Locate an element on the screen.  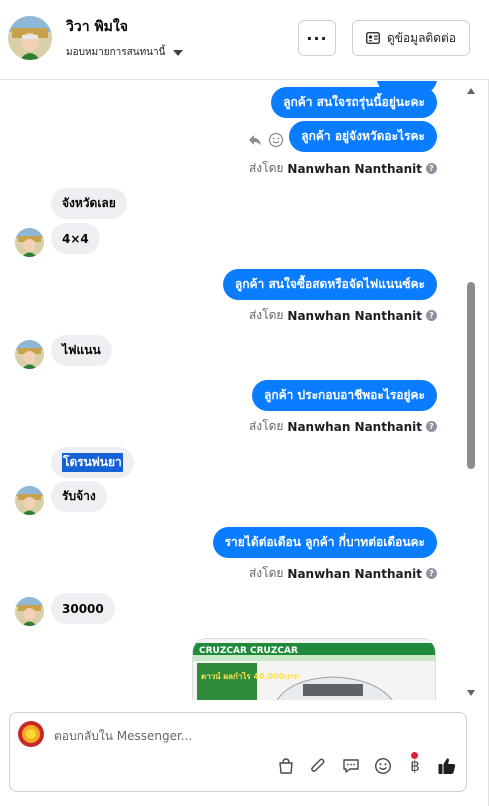
attach-icon is located at coordinates (318, 766).